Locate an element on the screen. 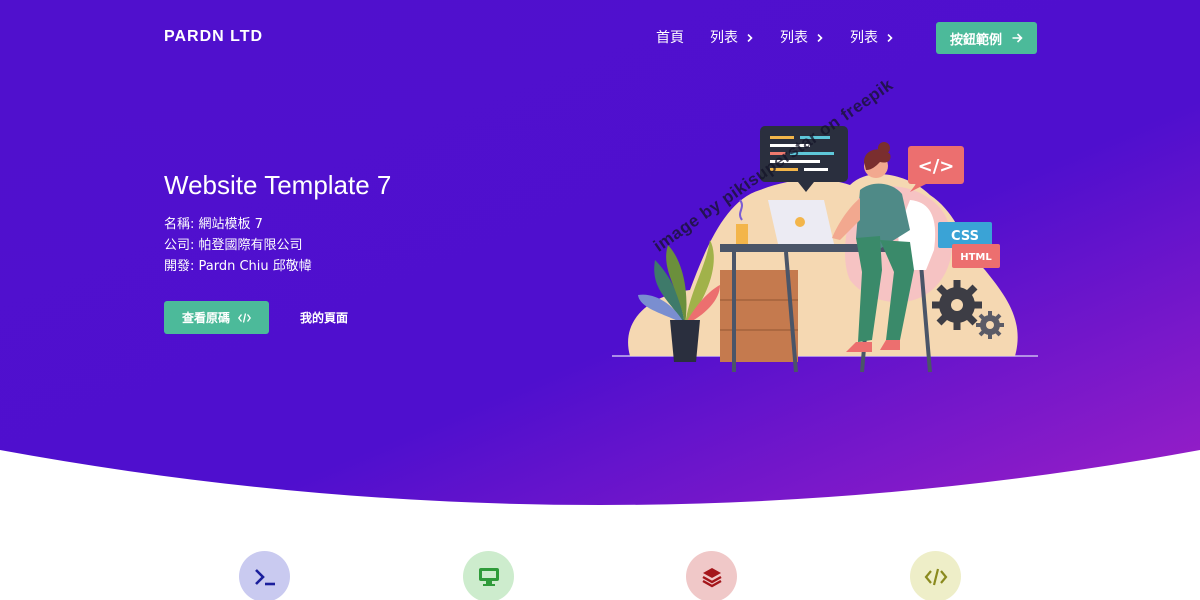 The image size is (1200, 600). nav-item-home: 首頁 is located at coordinates (670, 38).